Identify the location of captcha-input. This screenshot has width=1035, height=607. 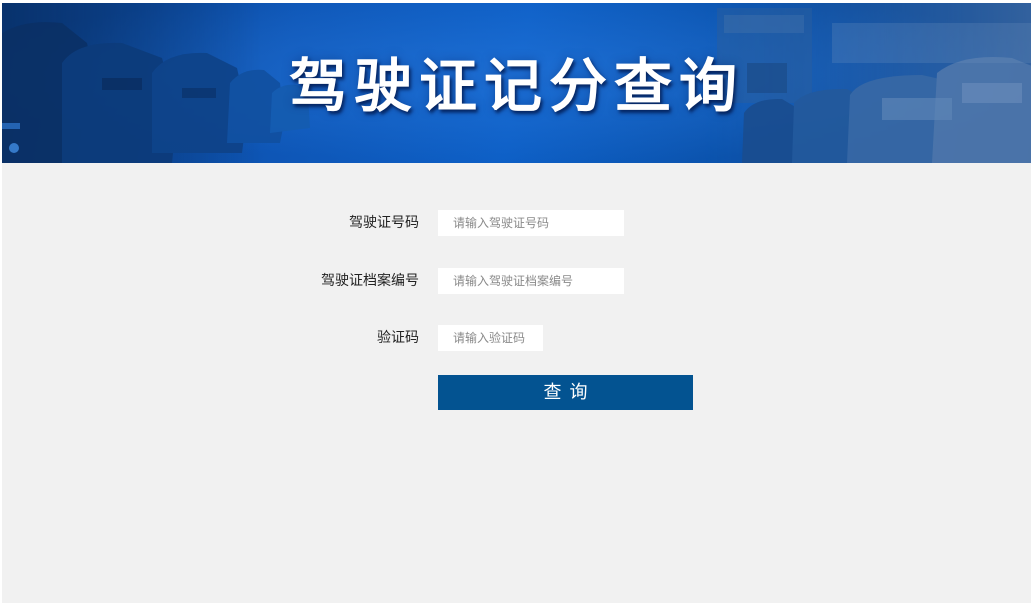
(490, 338).